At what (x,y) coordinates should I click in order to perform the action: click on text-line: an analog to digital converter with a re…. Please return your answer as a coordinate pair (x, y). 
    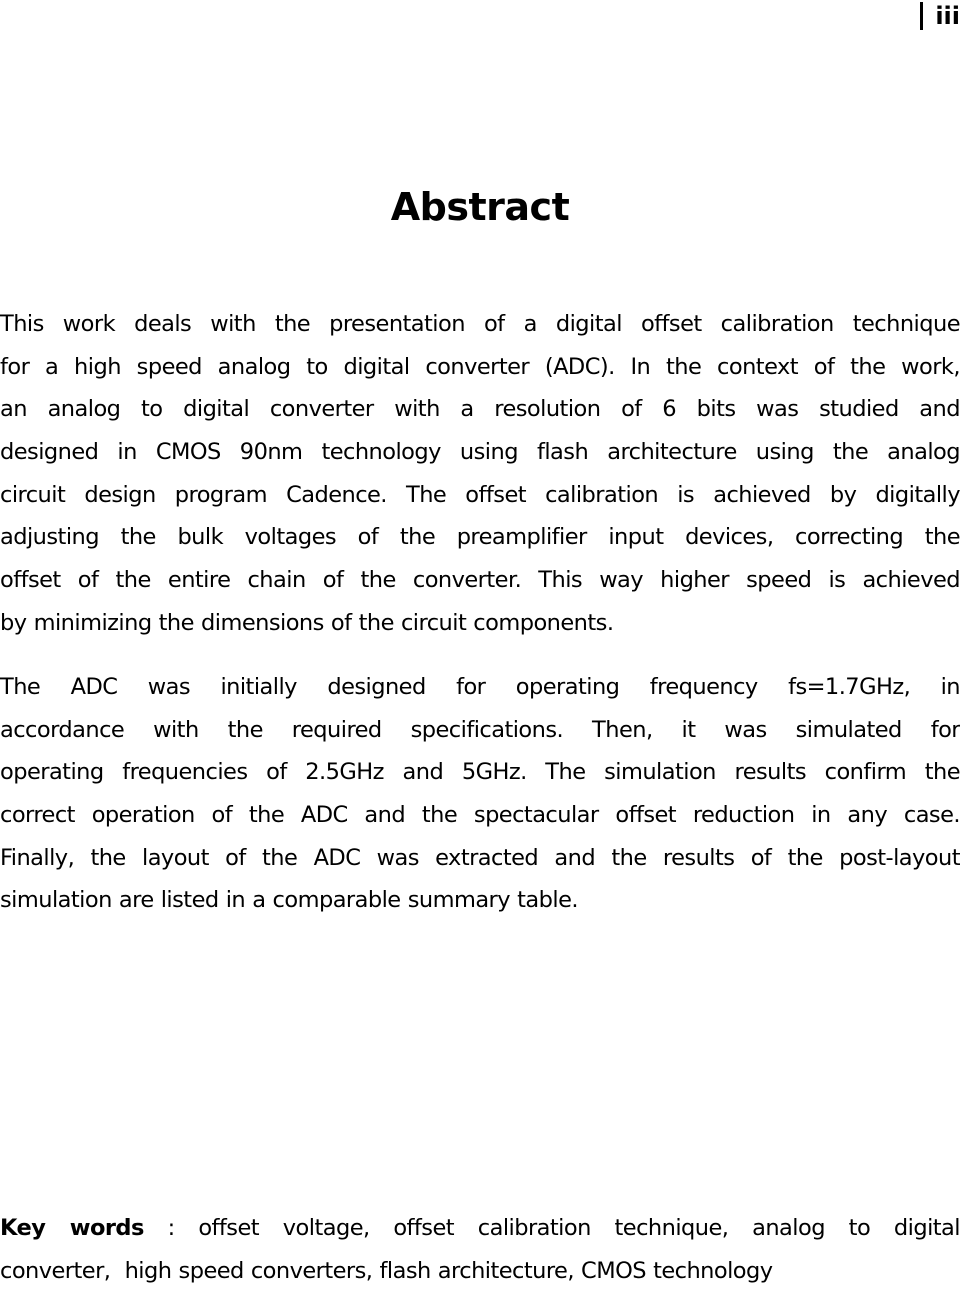
    Looking at the image, I should click on (480, 409).